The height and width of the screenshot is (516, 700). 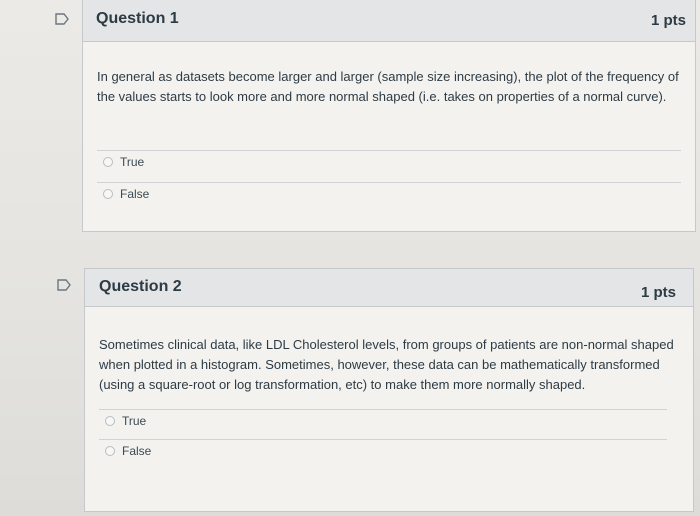 What do you see at coordinates (389, 21) in the screenshot?
I see `question-header: Question 1 1 pts` at bounding box center [389, 21].